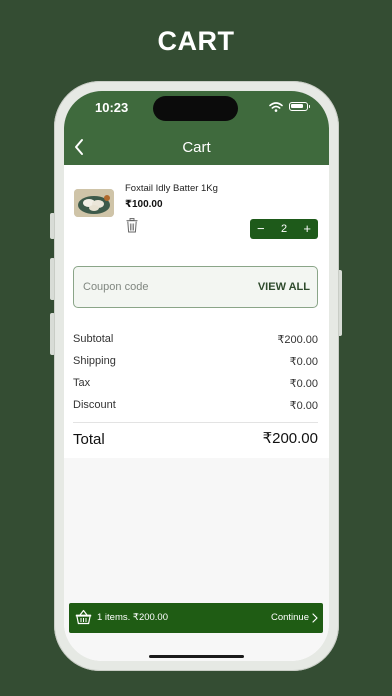 The width and height of the screenshot is (392, 696). I want to click on tax-value: ₹0.00, so click(303, 384).